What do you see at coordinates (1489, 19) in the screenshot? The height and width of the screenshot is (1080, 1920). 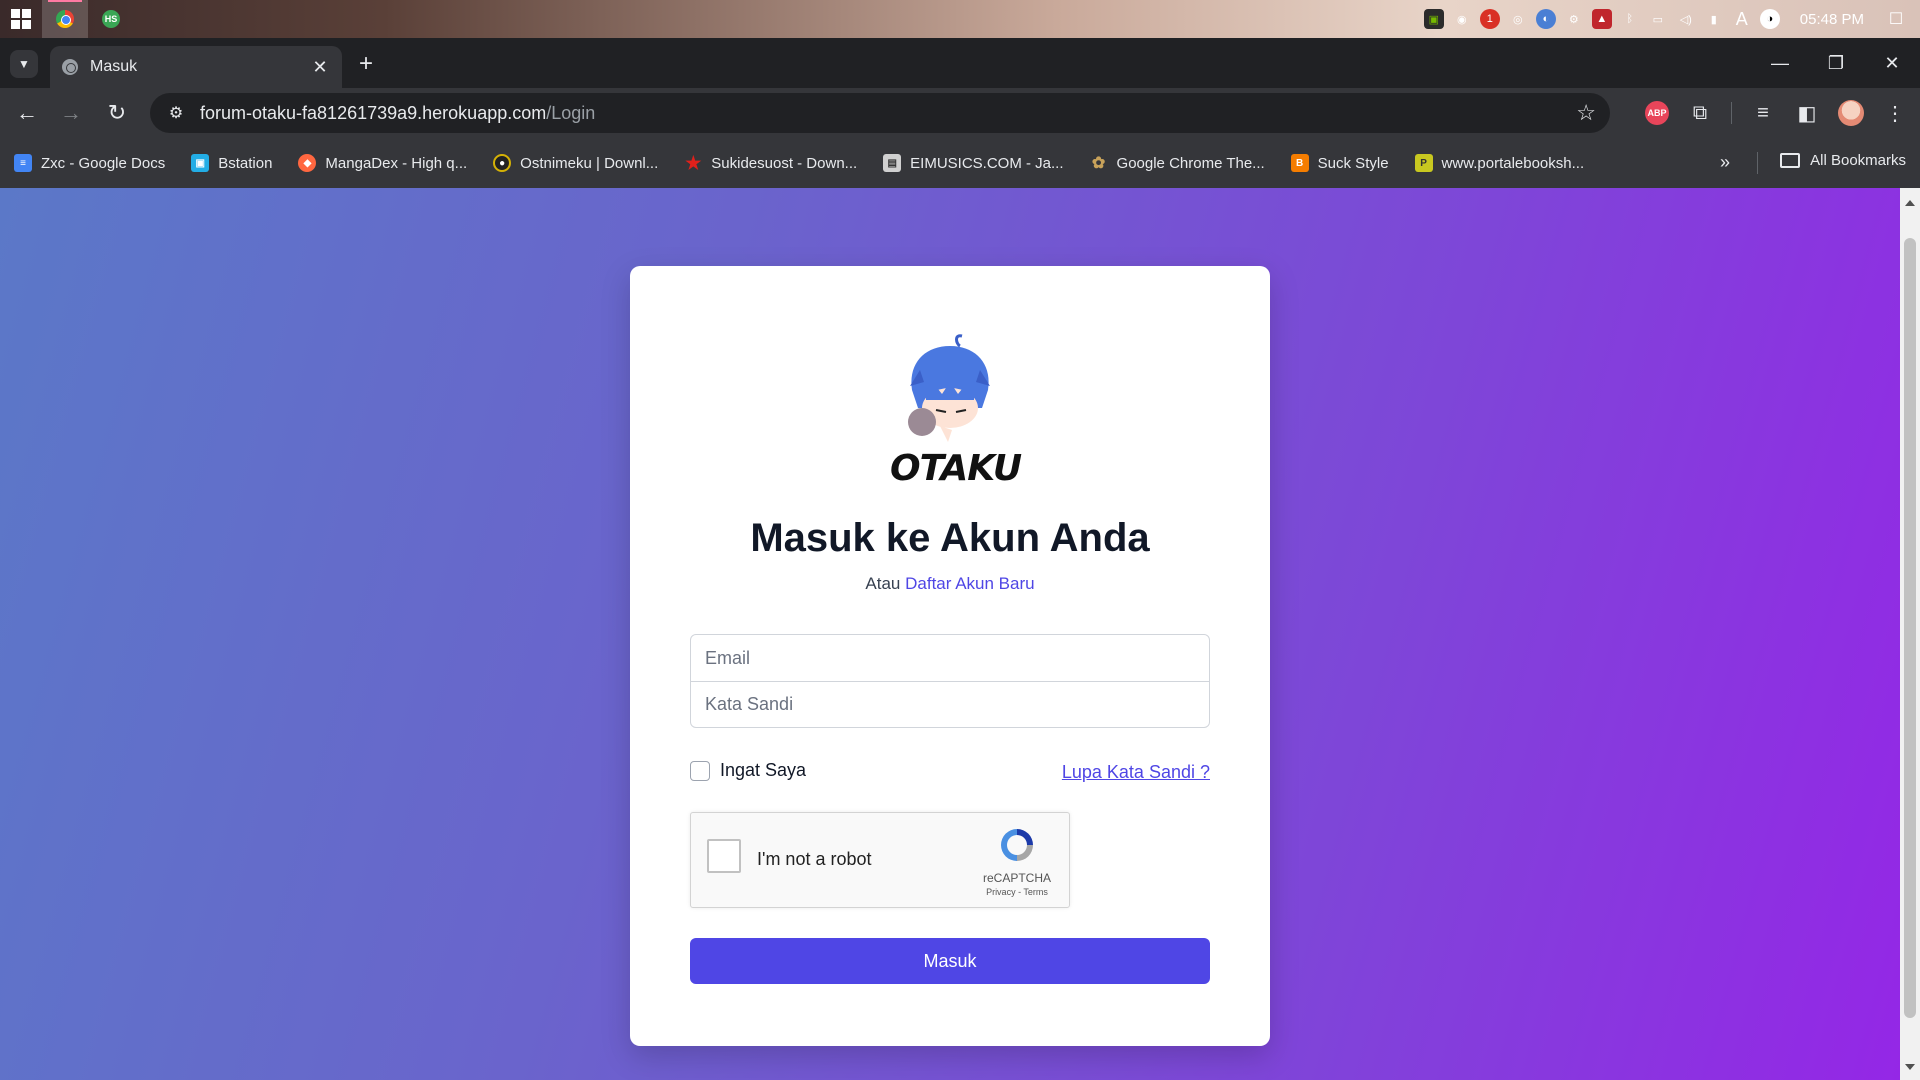 I see `notification-badge-icon: 1` at bounding box center [1489, 19].